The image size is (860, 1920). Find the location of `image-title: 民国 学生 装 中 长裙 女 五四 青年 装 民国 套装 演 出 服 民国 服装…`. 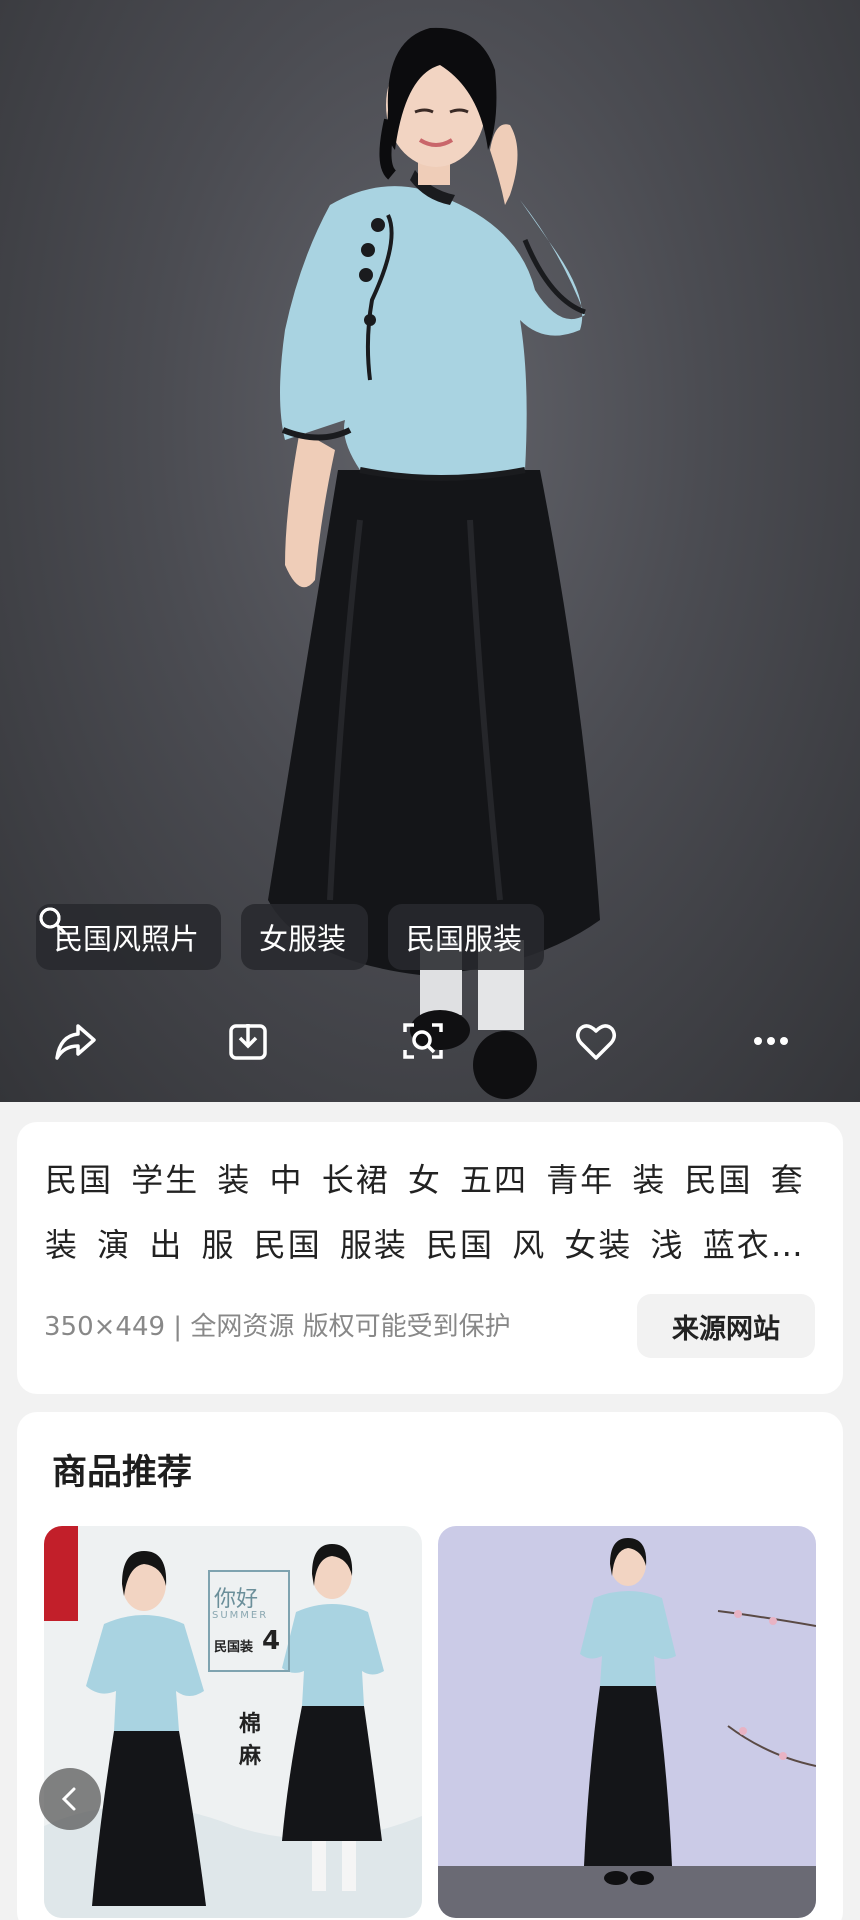

image-title: 民国 学生 装 中 长裙 女 五四 青年 装 民国 套装 演 出 服 民国 服装… is located at coordinates (430, 1213).